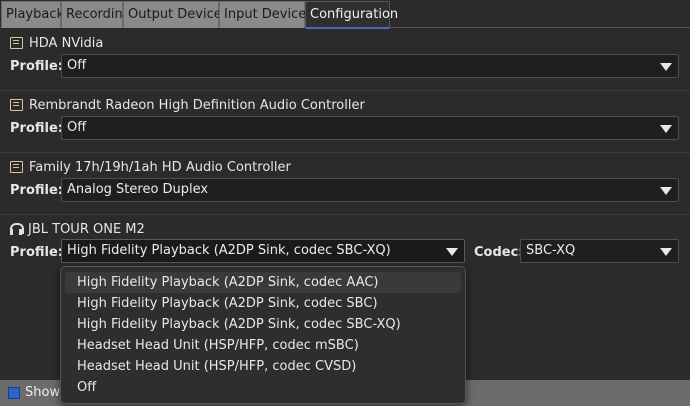  I want to click on card-title: Family 17h/19h/1ah HD Audio Controller, so click(150, 167).